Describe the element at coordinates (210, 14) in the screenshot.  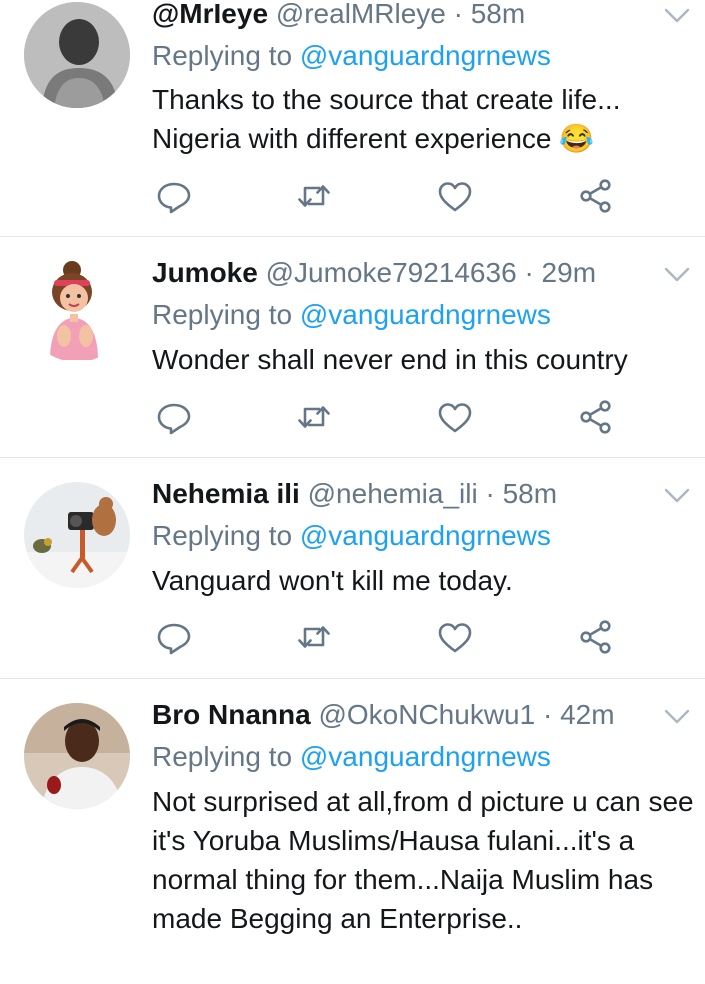
I see `author-name: @MrIeye` at that location.